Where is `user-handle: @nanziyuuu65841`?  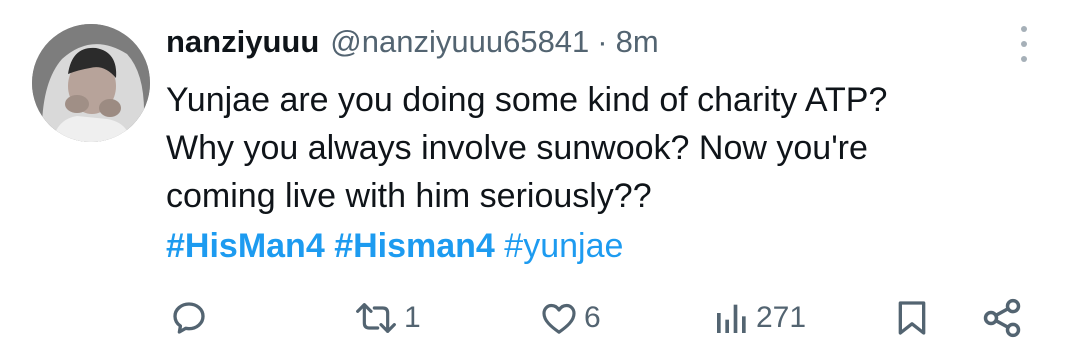 user-handle: @nanziyuuu65841 is located at coordinates (459, 42).